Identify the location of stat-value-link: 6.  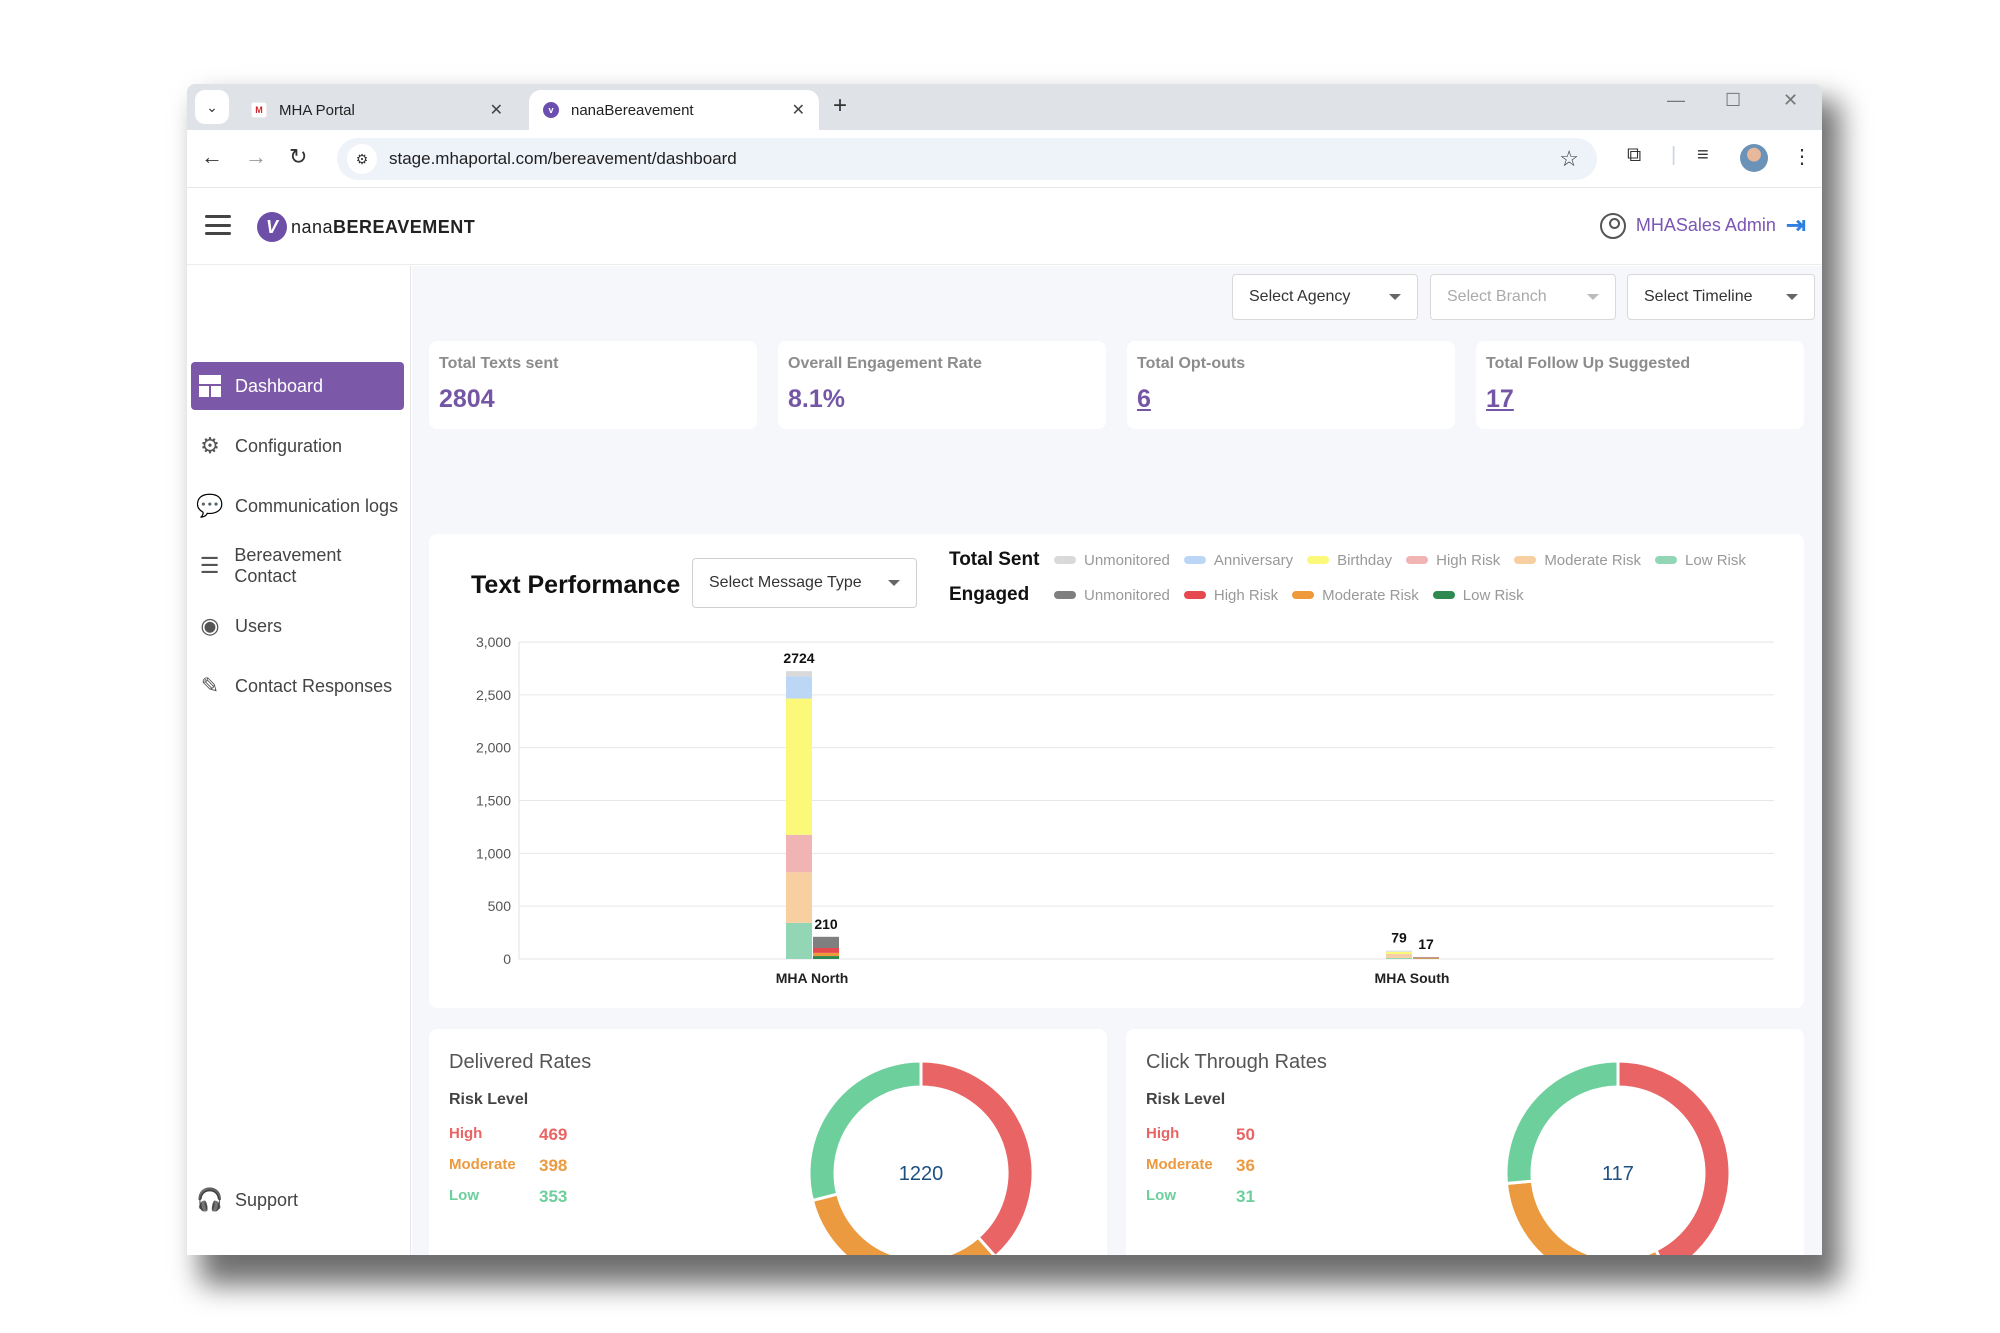
(1291, 399).